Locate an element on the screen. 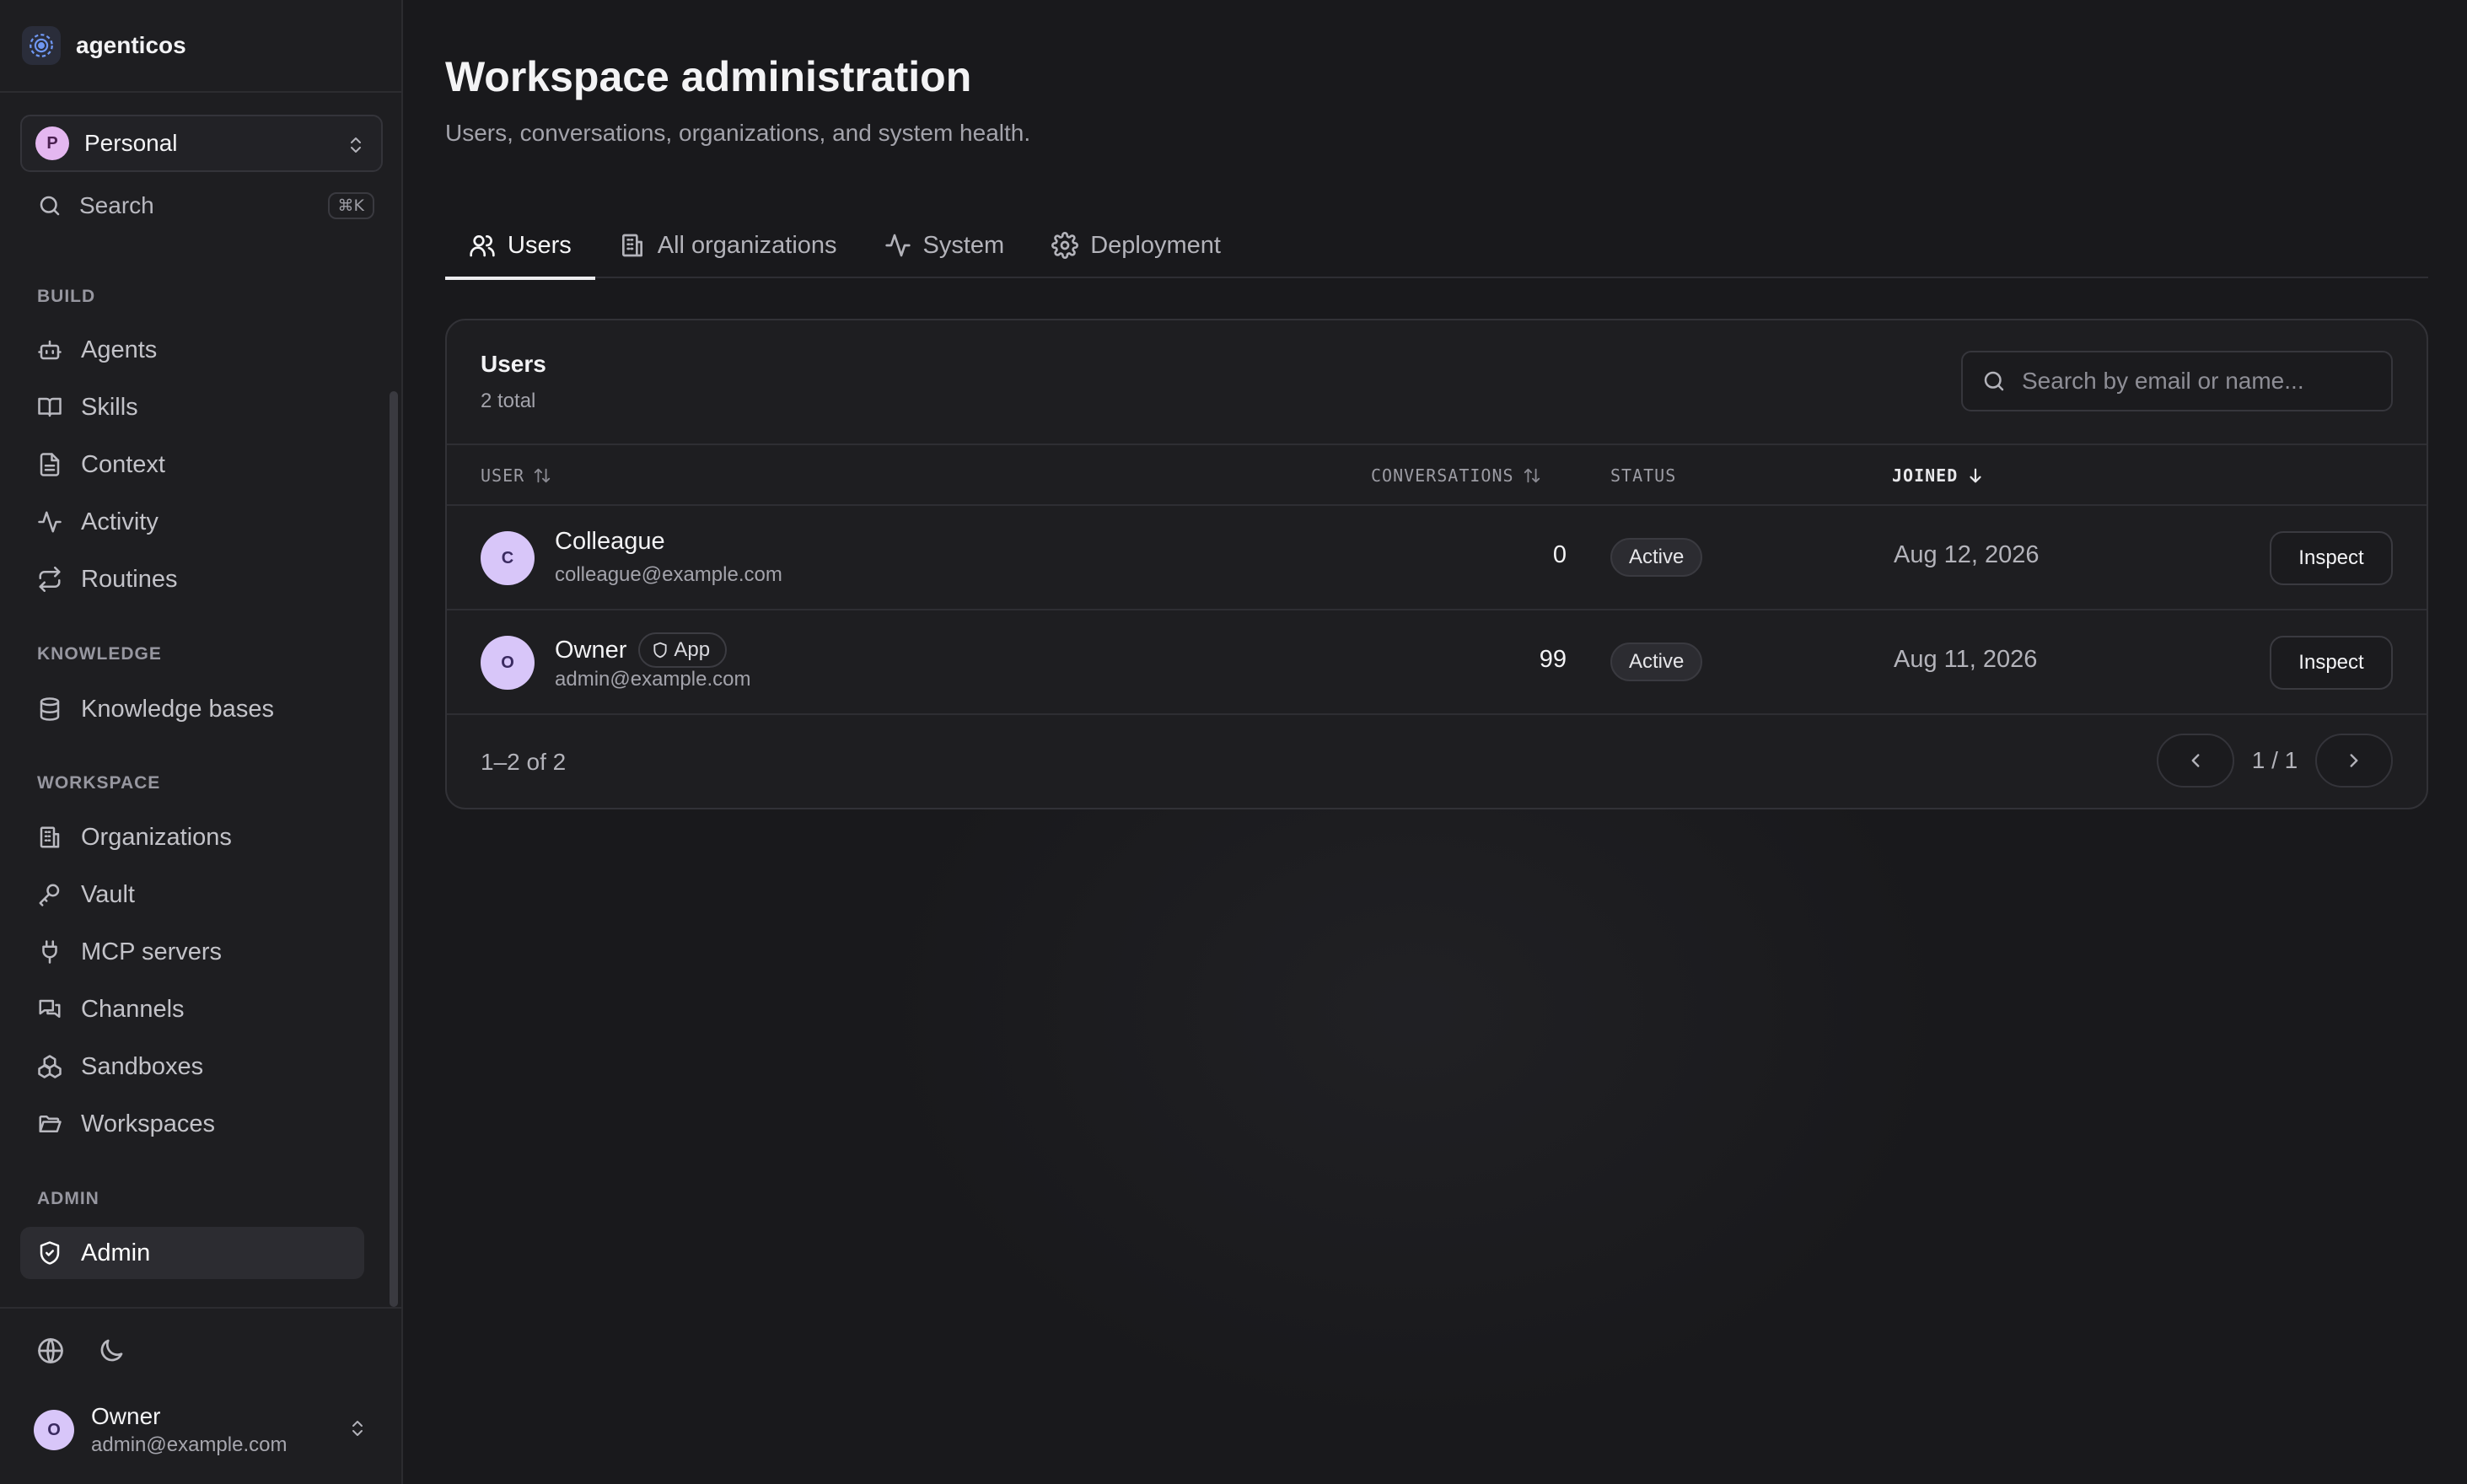 Image resolution: width=2467 pixels, height=1484 pixels. sidebar-item-label: Activity is located at coordinates (120, 521).